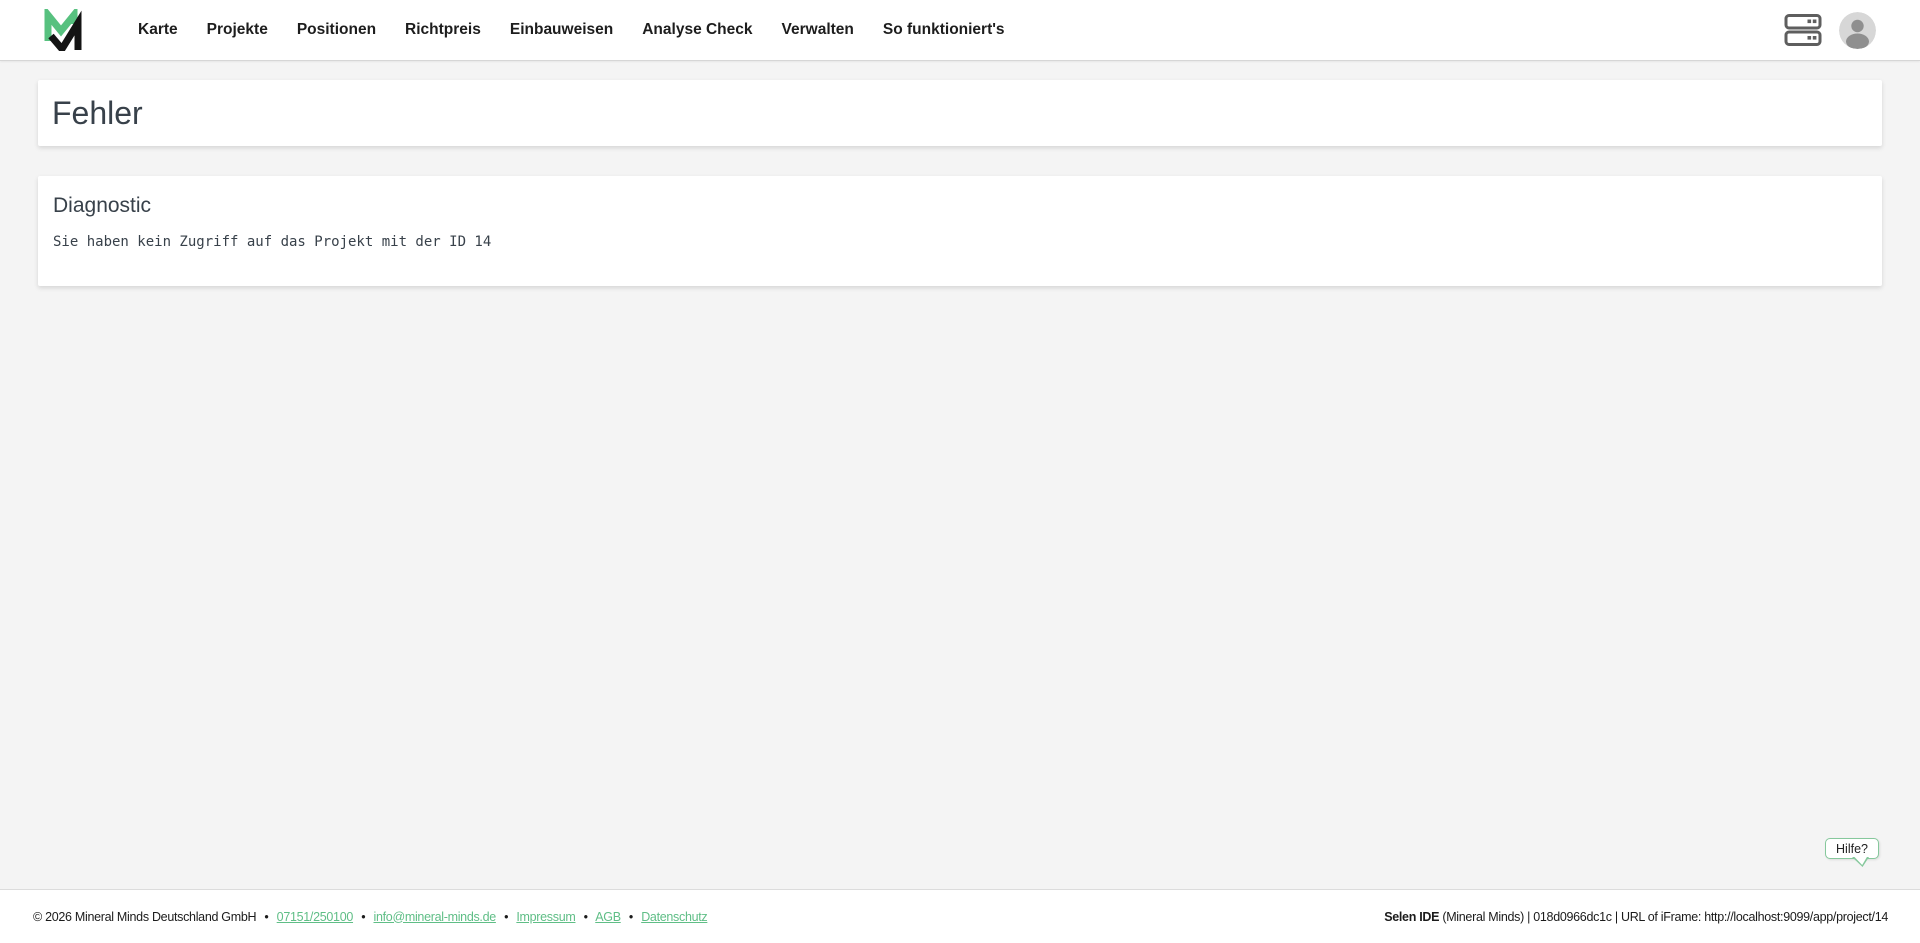 This screenshot has width=1920, height=943. I want to click on user-avatar-icon, so click(1857, 30).